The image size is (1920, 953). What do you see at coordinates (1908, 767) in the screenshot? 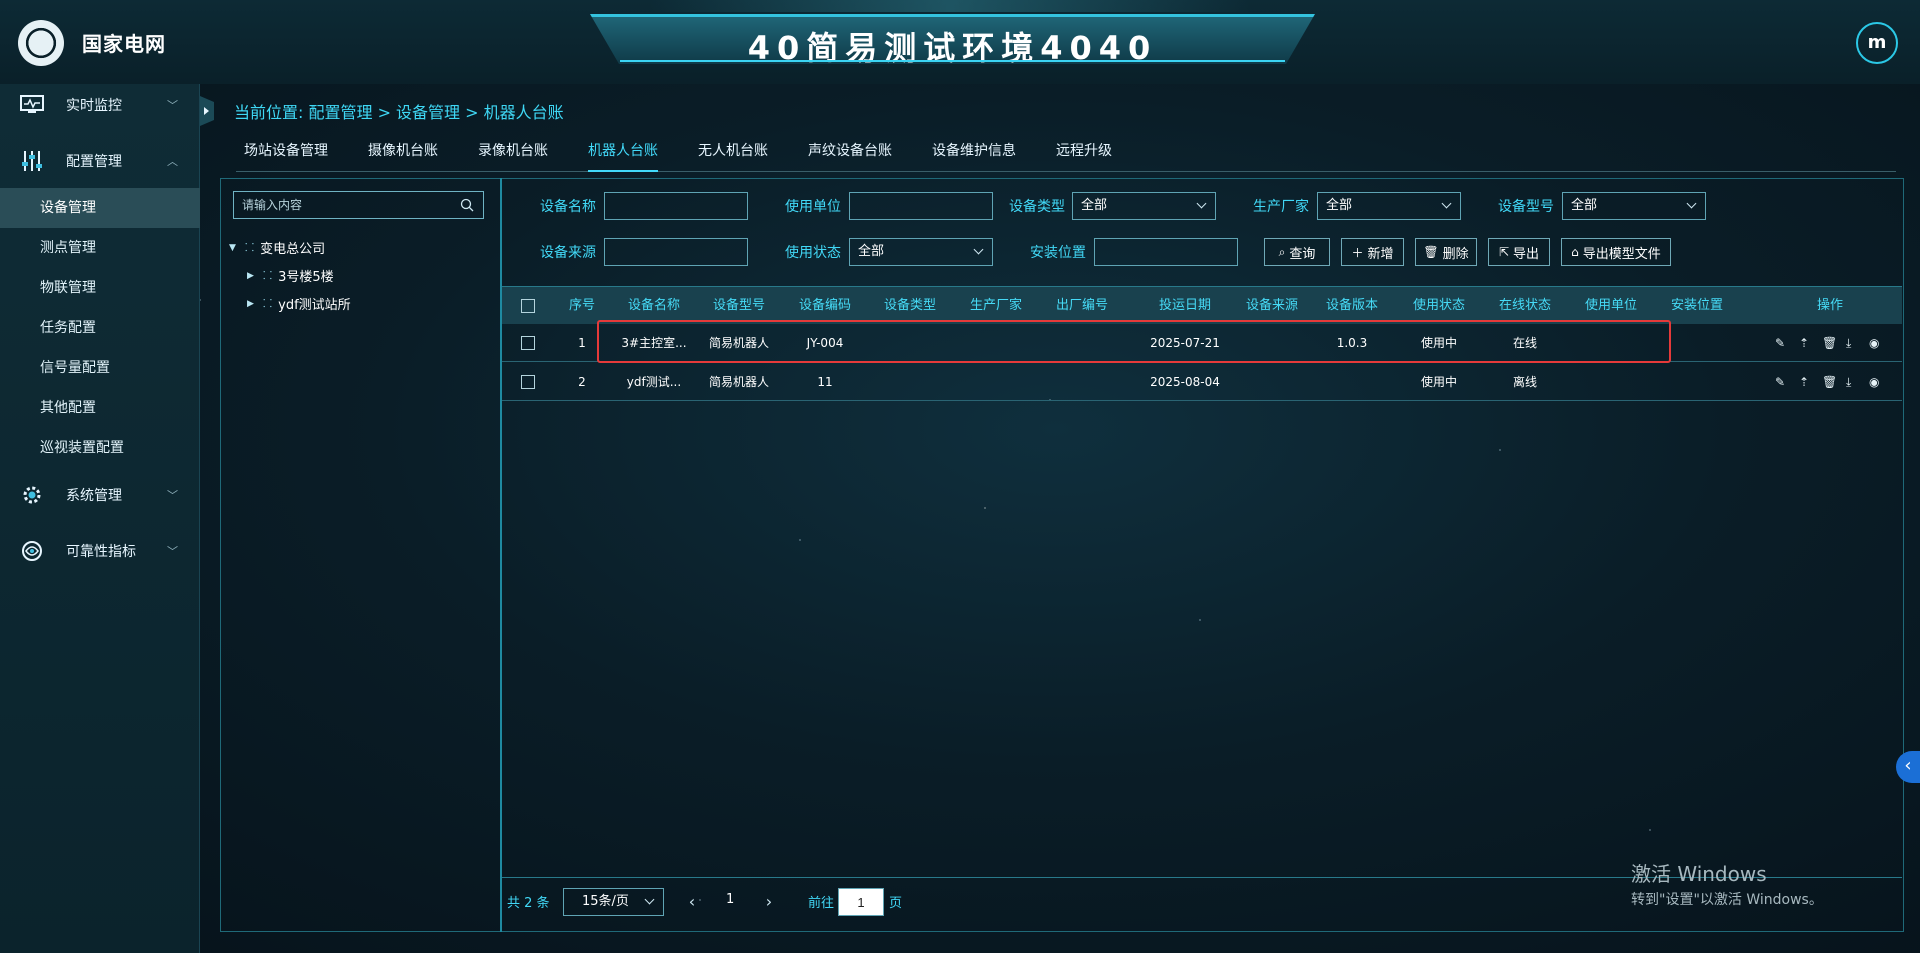
I see `side-expand-button: ‹` at bounding box center [1908, 767].